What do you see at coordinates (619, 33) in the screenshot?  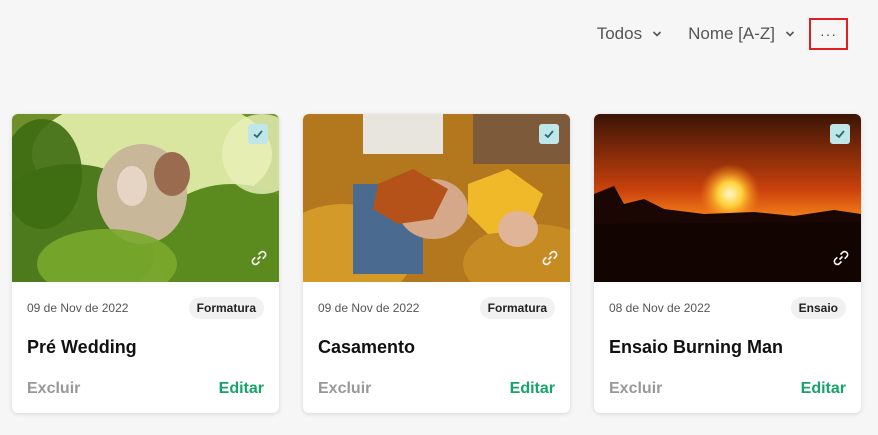 I see `filter-dropdown-label: Todos` at bounding box center [619, 33].